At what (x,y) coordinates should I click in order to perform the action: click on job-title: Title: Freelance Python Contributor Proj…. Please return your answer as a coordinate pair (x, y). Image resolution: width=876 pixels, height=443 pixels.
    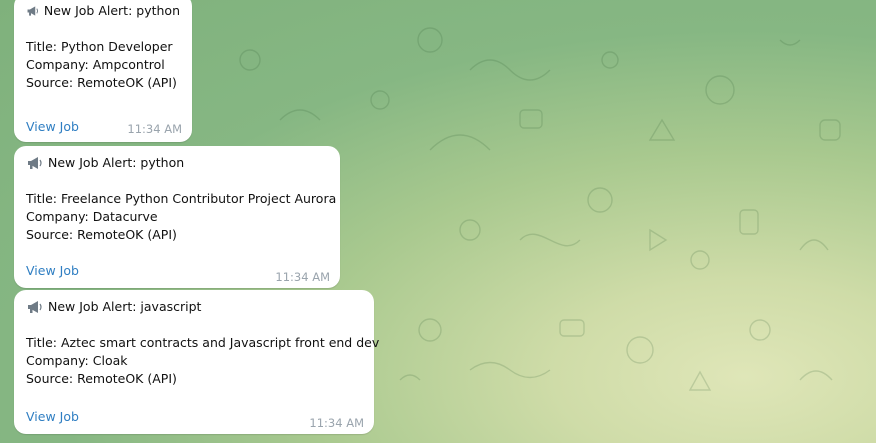
    Looking at the image, I should click on (181, 198).